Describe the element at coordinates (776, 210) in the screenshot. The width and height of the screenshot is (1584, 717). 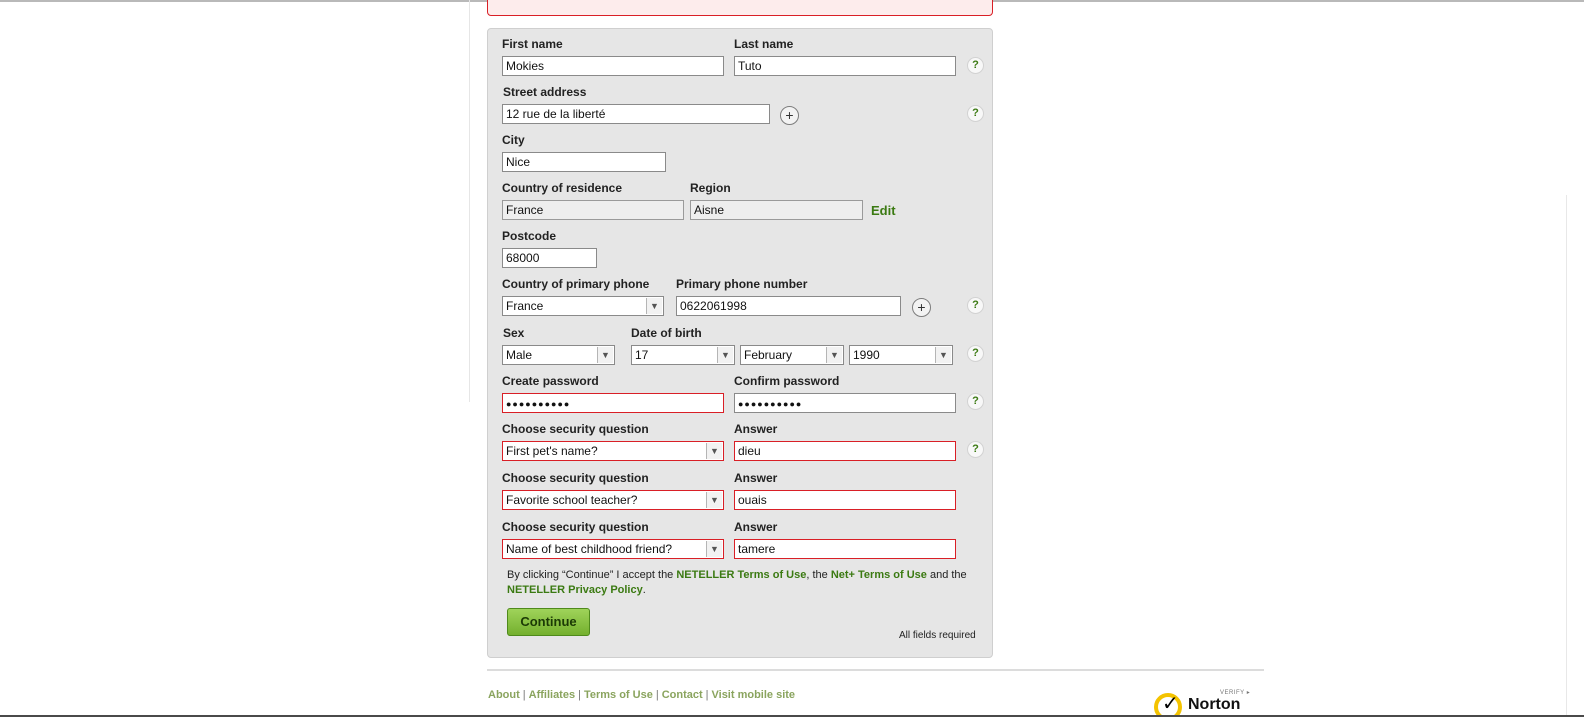
I see `region-field: Aisne` at that location.